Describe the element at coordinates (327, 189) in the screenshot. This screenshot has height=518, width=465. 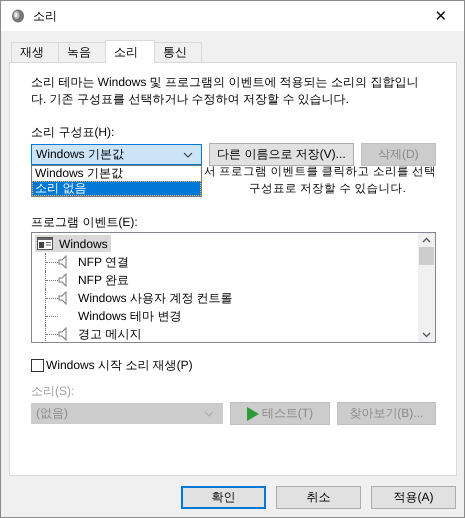
I see `hint-text: 구성표로 저장할 수 있습니다.` at that location.